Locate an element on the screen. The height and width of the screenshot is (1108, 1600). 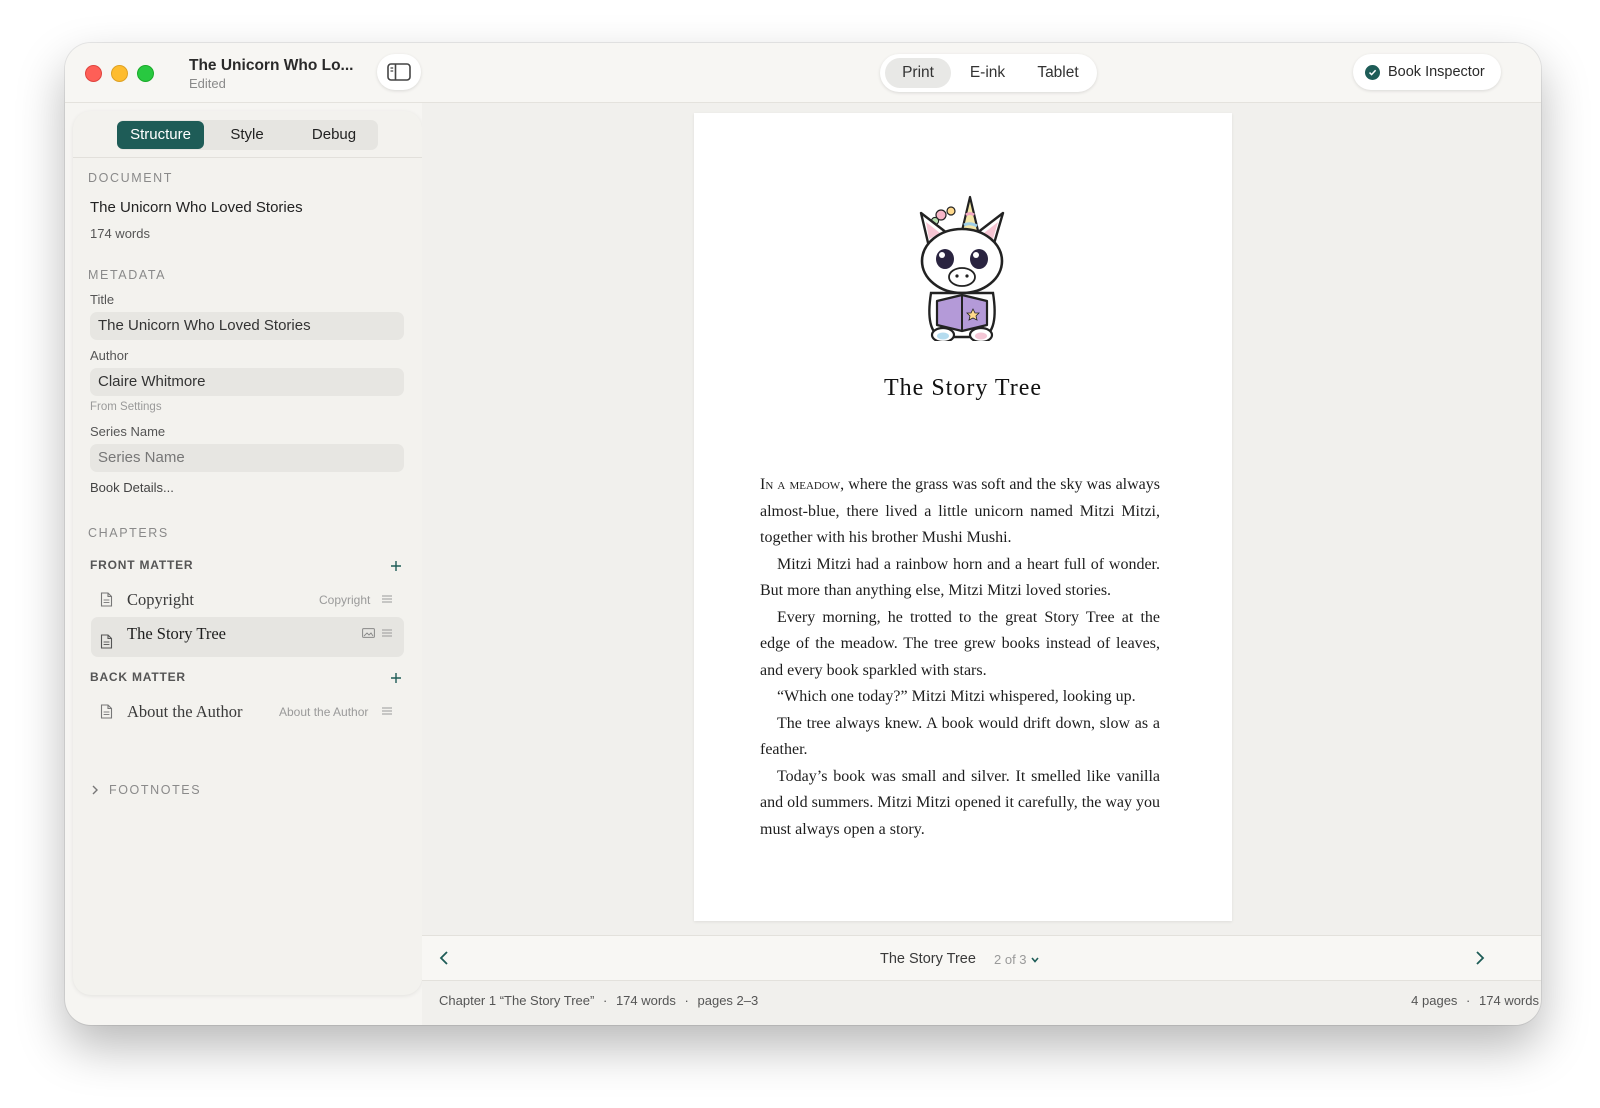
checkmark-circle-icon is located at coordinates (1372, 72).